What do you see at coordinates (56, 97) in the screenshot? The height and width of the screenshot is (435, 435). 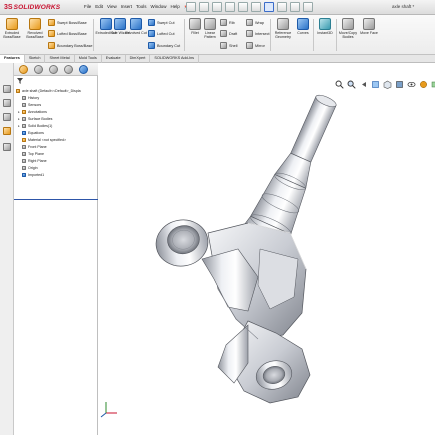 I see `tree-item: History` at bounding box center [56, 97].